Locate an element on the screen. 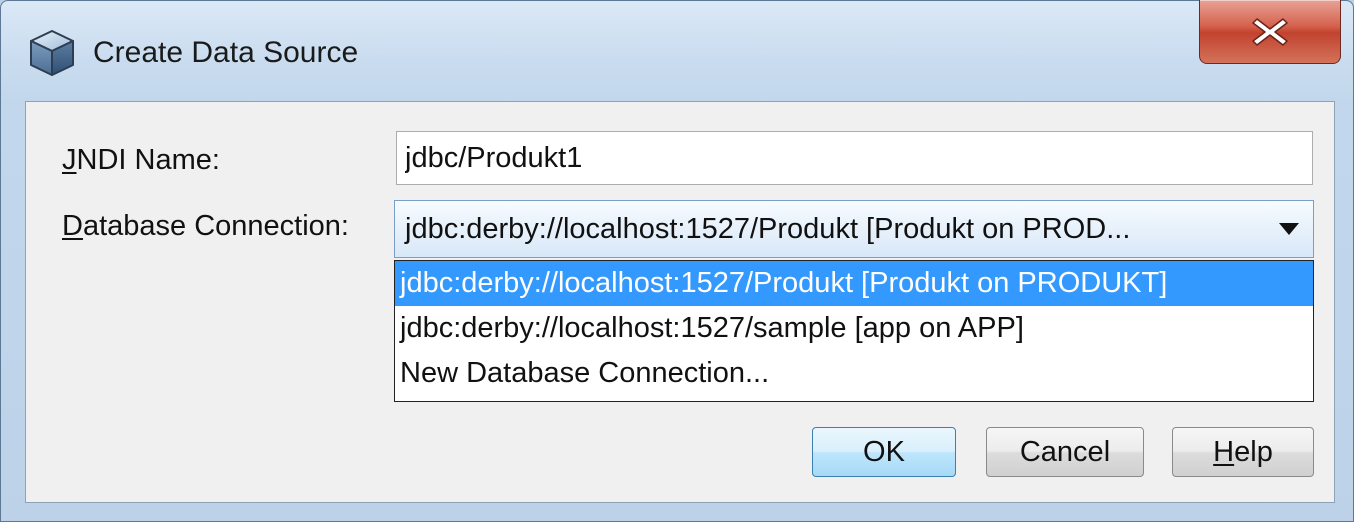 This screenshot has height=522, width=1354. cancel-button: Cancel is located at coordinates (1065, 452).